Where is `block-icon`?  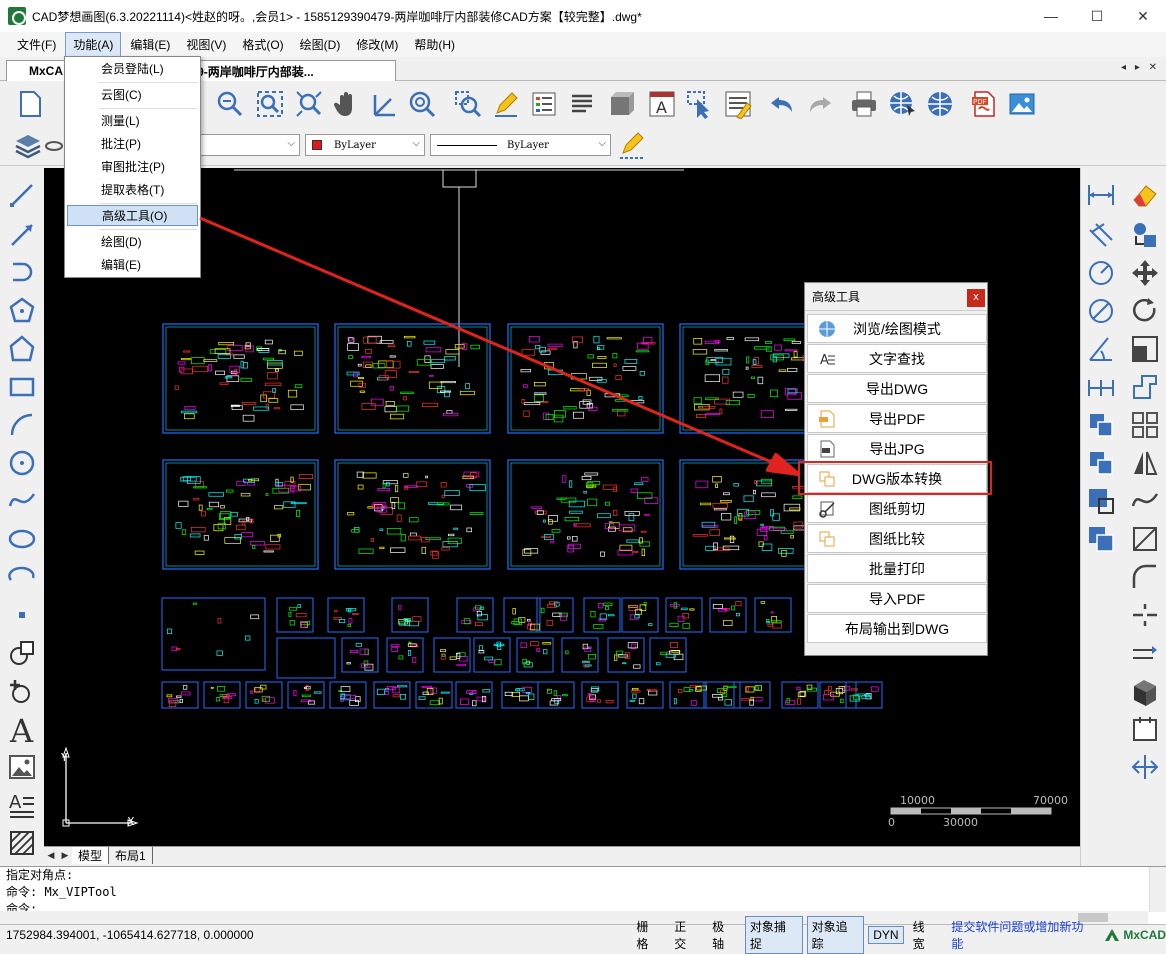
block-icon is located at coordinates (620, 104).